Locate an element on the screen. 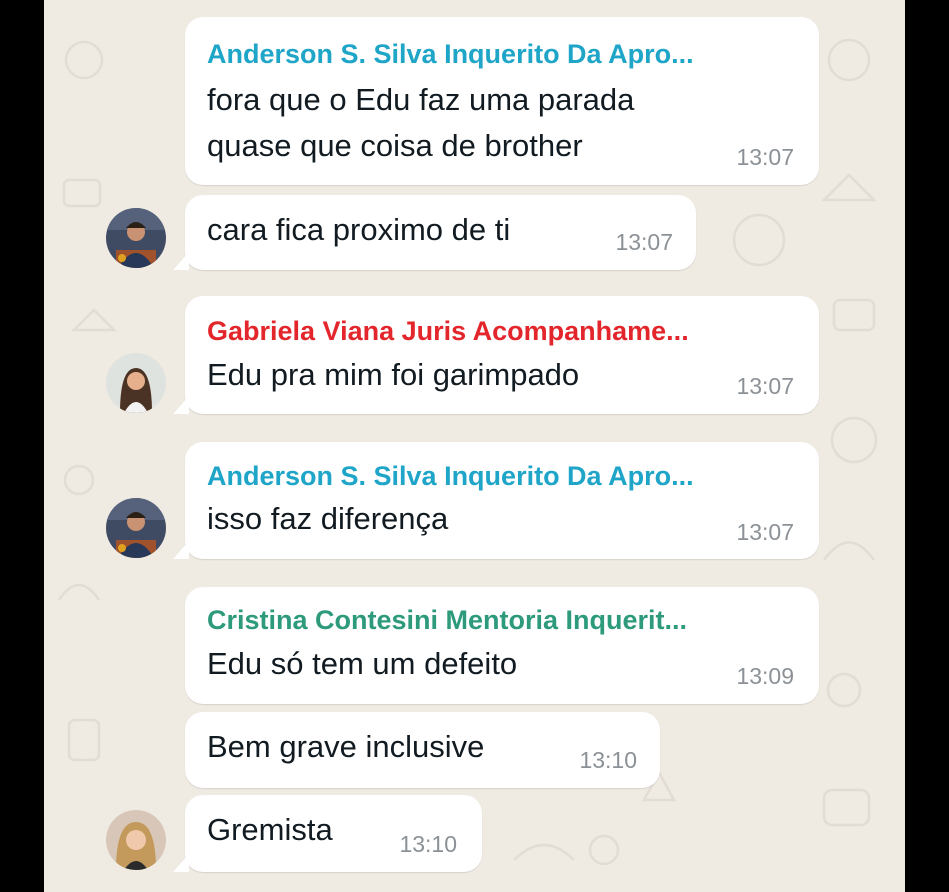  message-text: isso faz diferença is located at coordinates (328, 518).